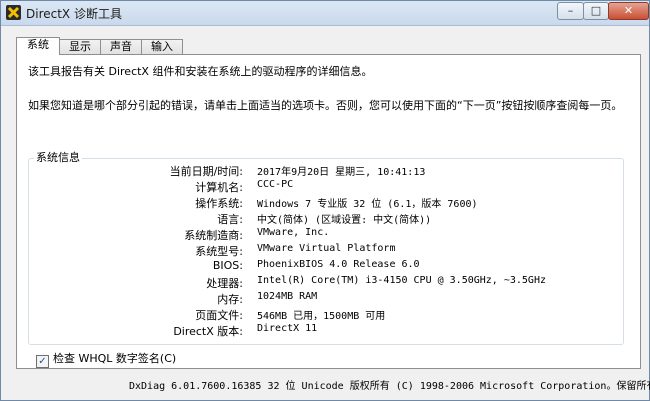 This screenshot has width=650, height=401. I want to click on info-row-datetime: 当前日期/时间: 2017年9月20日 星期三, 10:41:13, so click(321, 171).